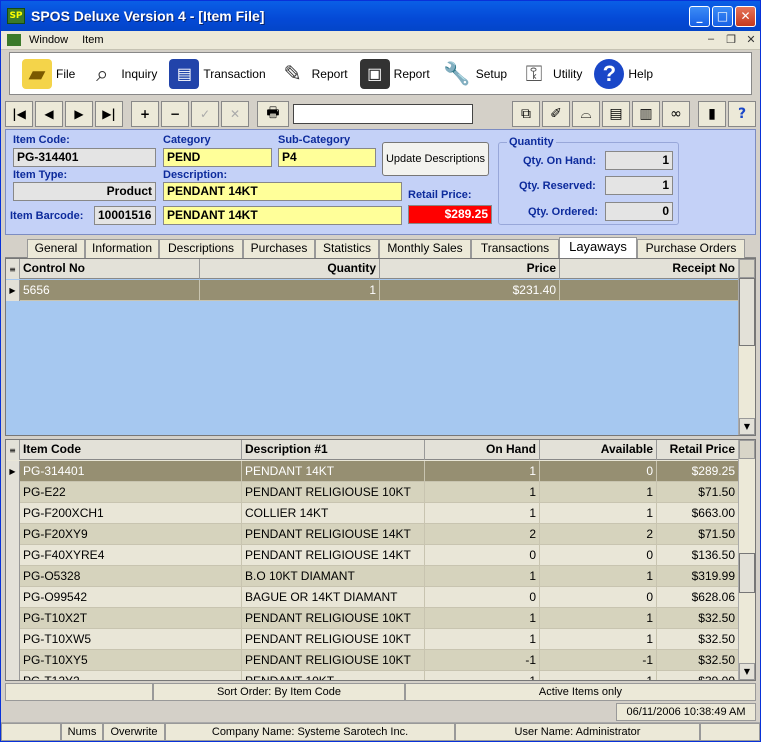 Image resolution: width=761 pixels, height=742 pixels. What do you see at coordinates (84, 157) in the screenshot?
I see `item-code-field: PG-314401` at bounding box center [84, 157].